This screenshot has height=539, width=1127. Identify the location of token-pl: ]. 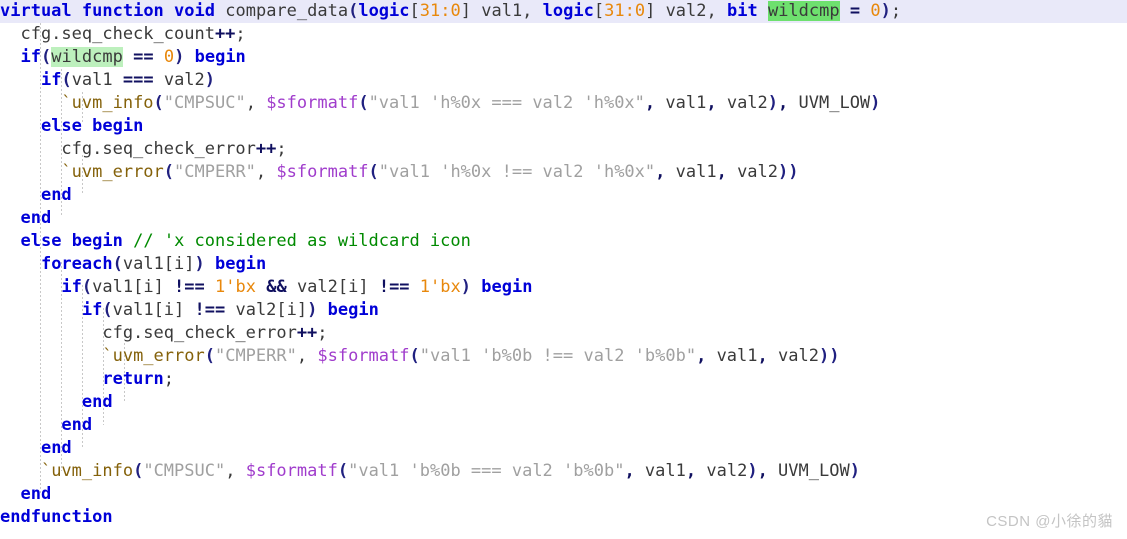
(465, 11).